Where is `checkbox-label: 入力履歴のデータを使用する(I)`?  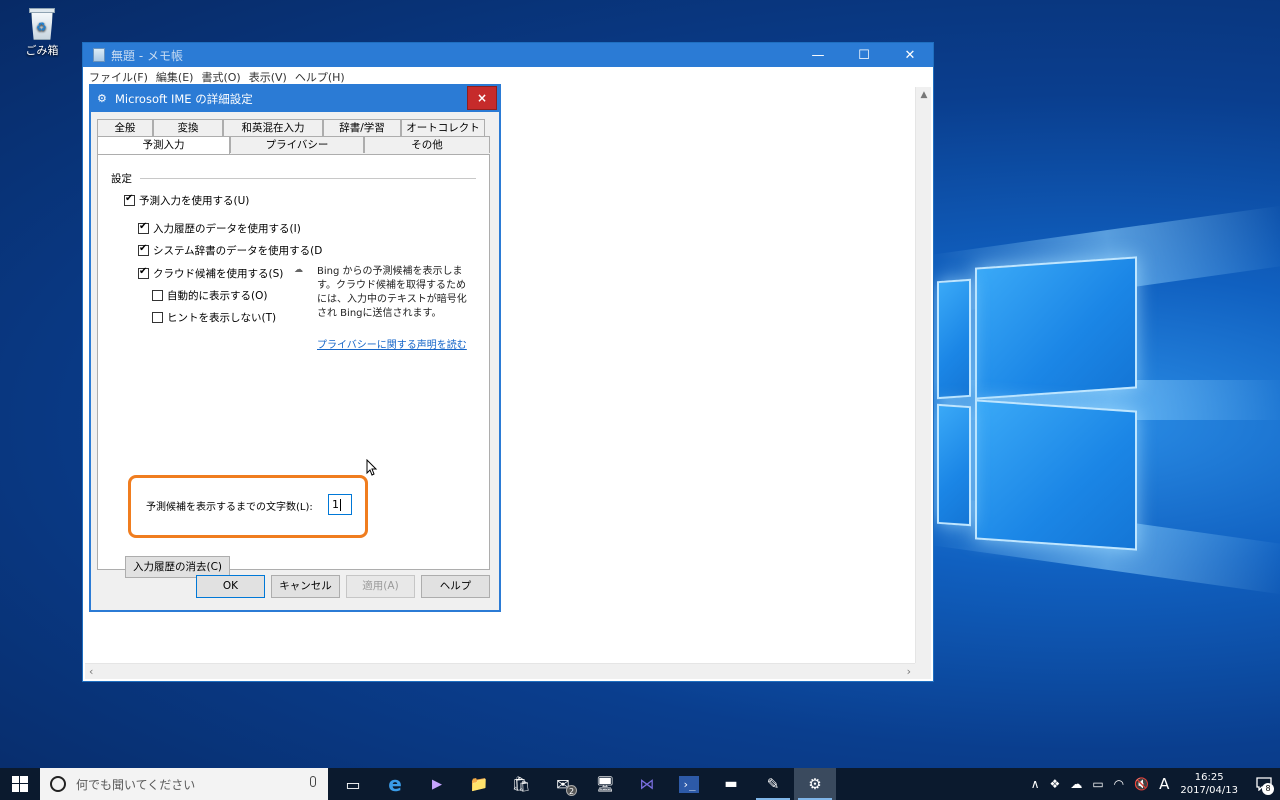
checkbox-label: 入力履歴のデータを使用する(I) is located at coordinates (227, 229).